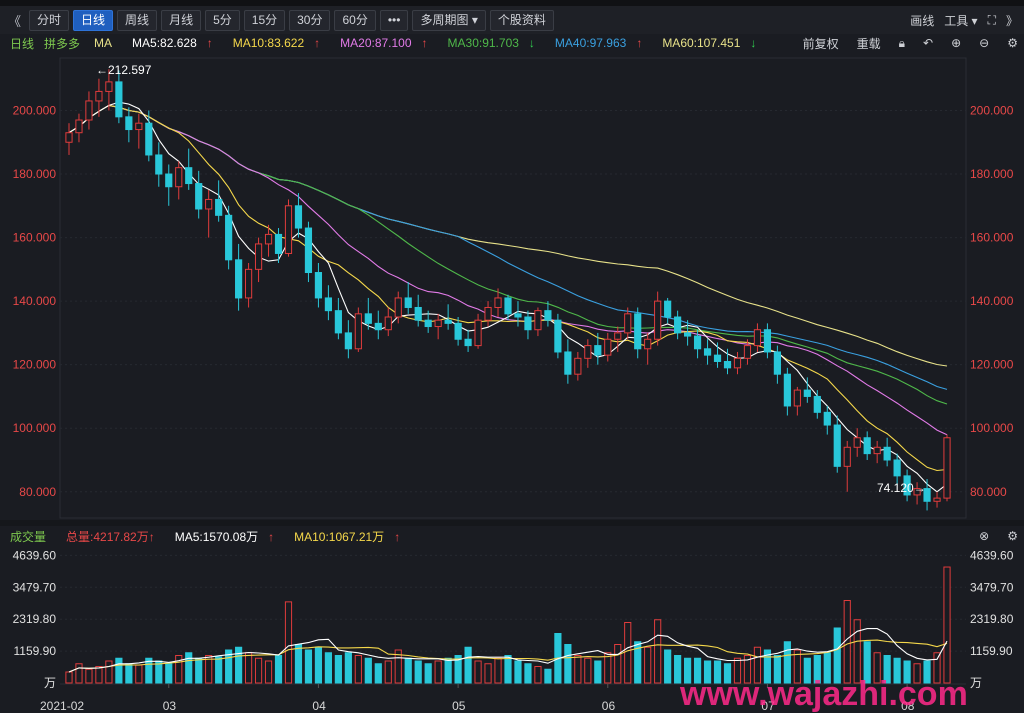 Image resolution: width=1024 pixels, height=713 pixels. Describe the element at coordinates (821, 43) in the screenshot. I see `adjust-mode-button: 前复权` at that location.